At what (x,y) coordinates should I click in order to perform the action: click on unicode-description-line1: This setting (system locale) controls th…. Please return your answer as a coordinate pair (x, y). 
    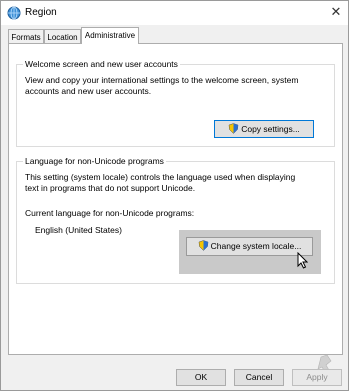
    Looking at the image, I should click on (160, 177).